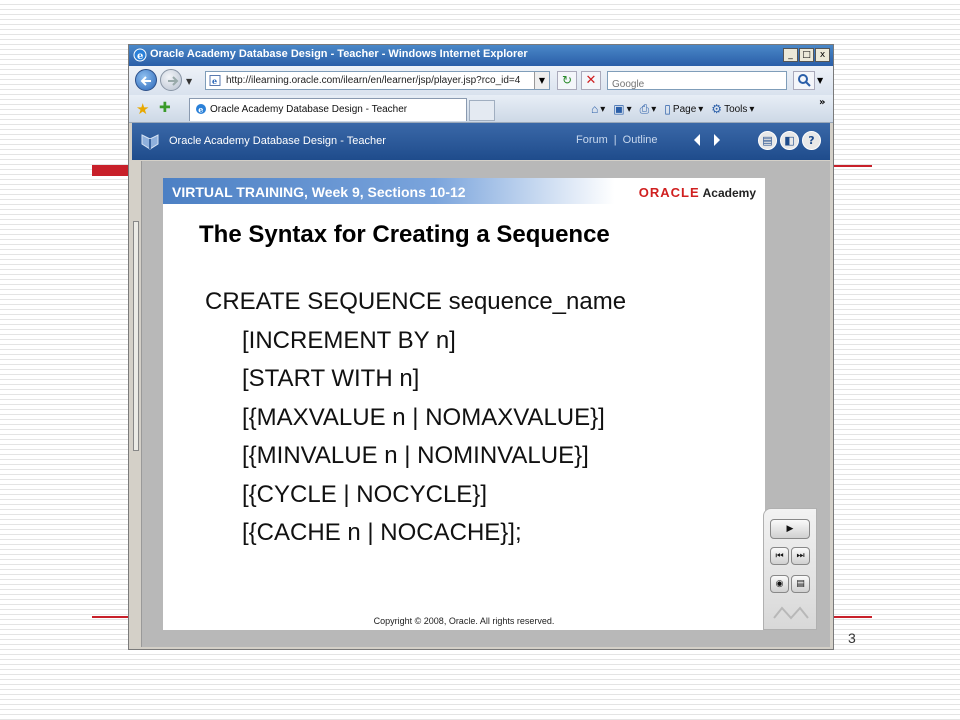 The image size is (960, 720). I want to click on search-button, so click(804, 80).